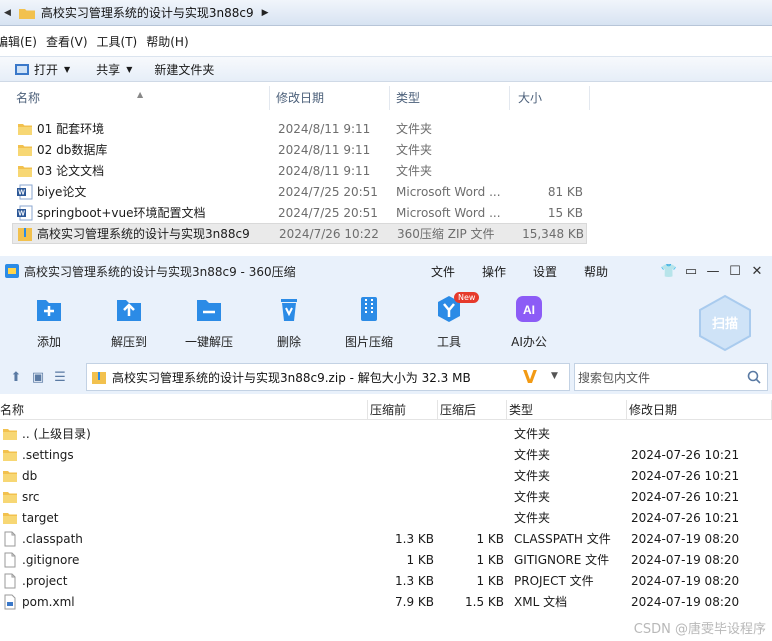  Describe the element at coordinates (129, 310) in the screenshot. I see `extract-to-icon` at that location.